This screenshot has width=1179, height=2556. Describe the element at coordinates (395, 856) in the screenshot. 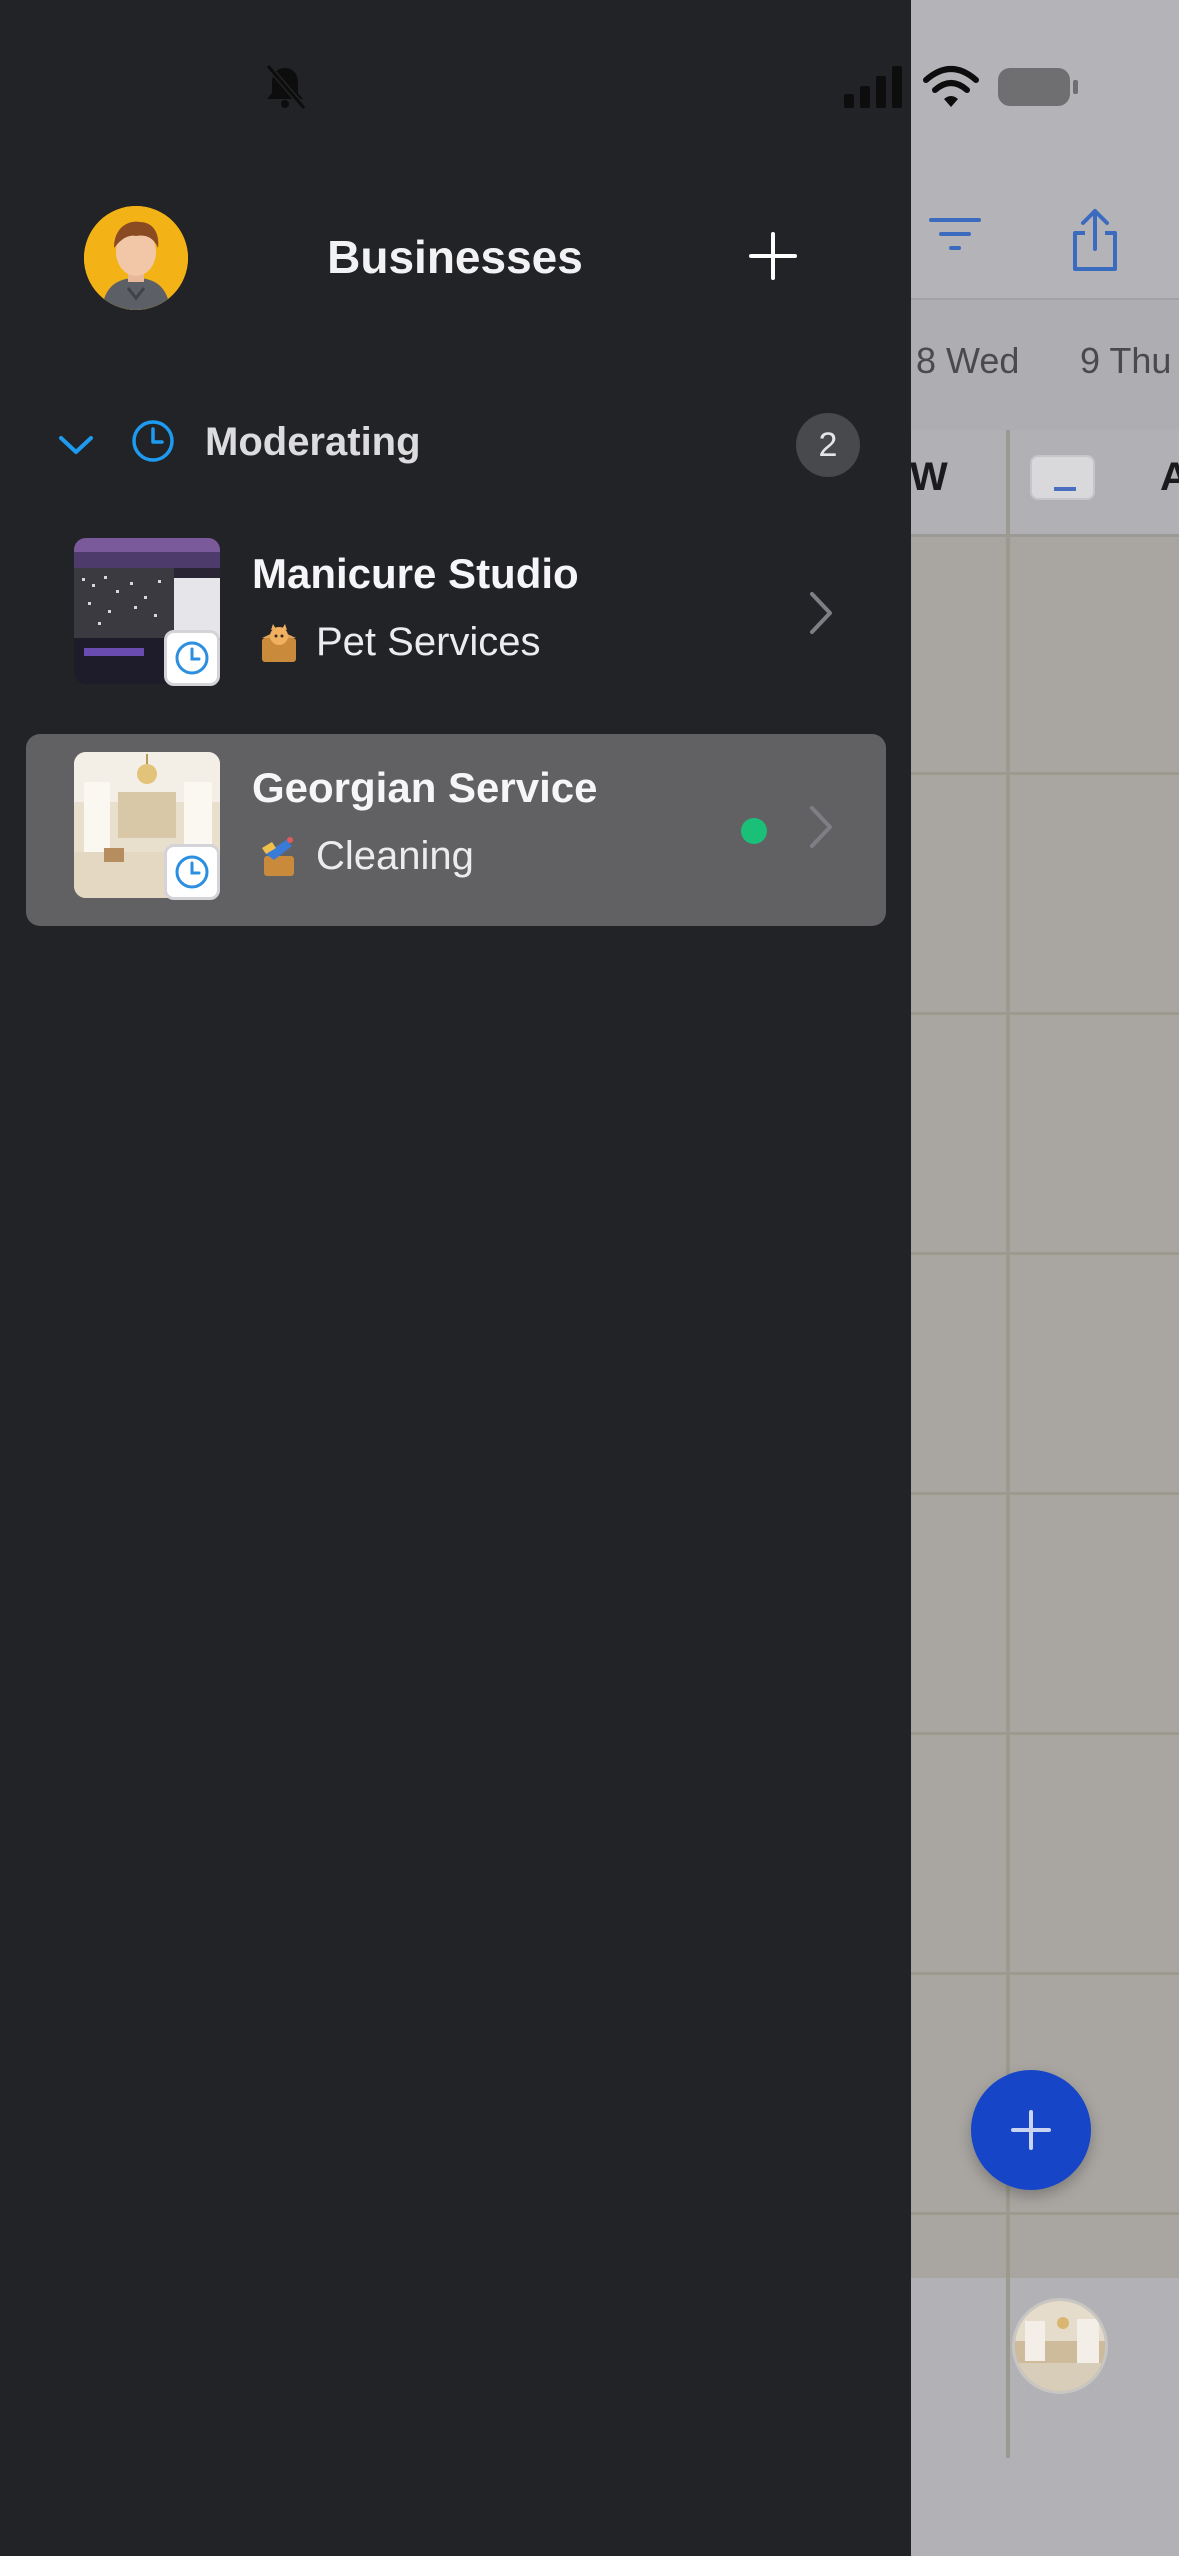

I see `business-category: Cleaning` at that location.